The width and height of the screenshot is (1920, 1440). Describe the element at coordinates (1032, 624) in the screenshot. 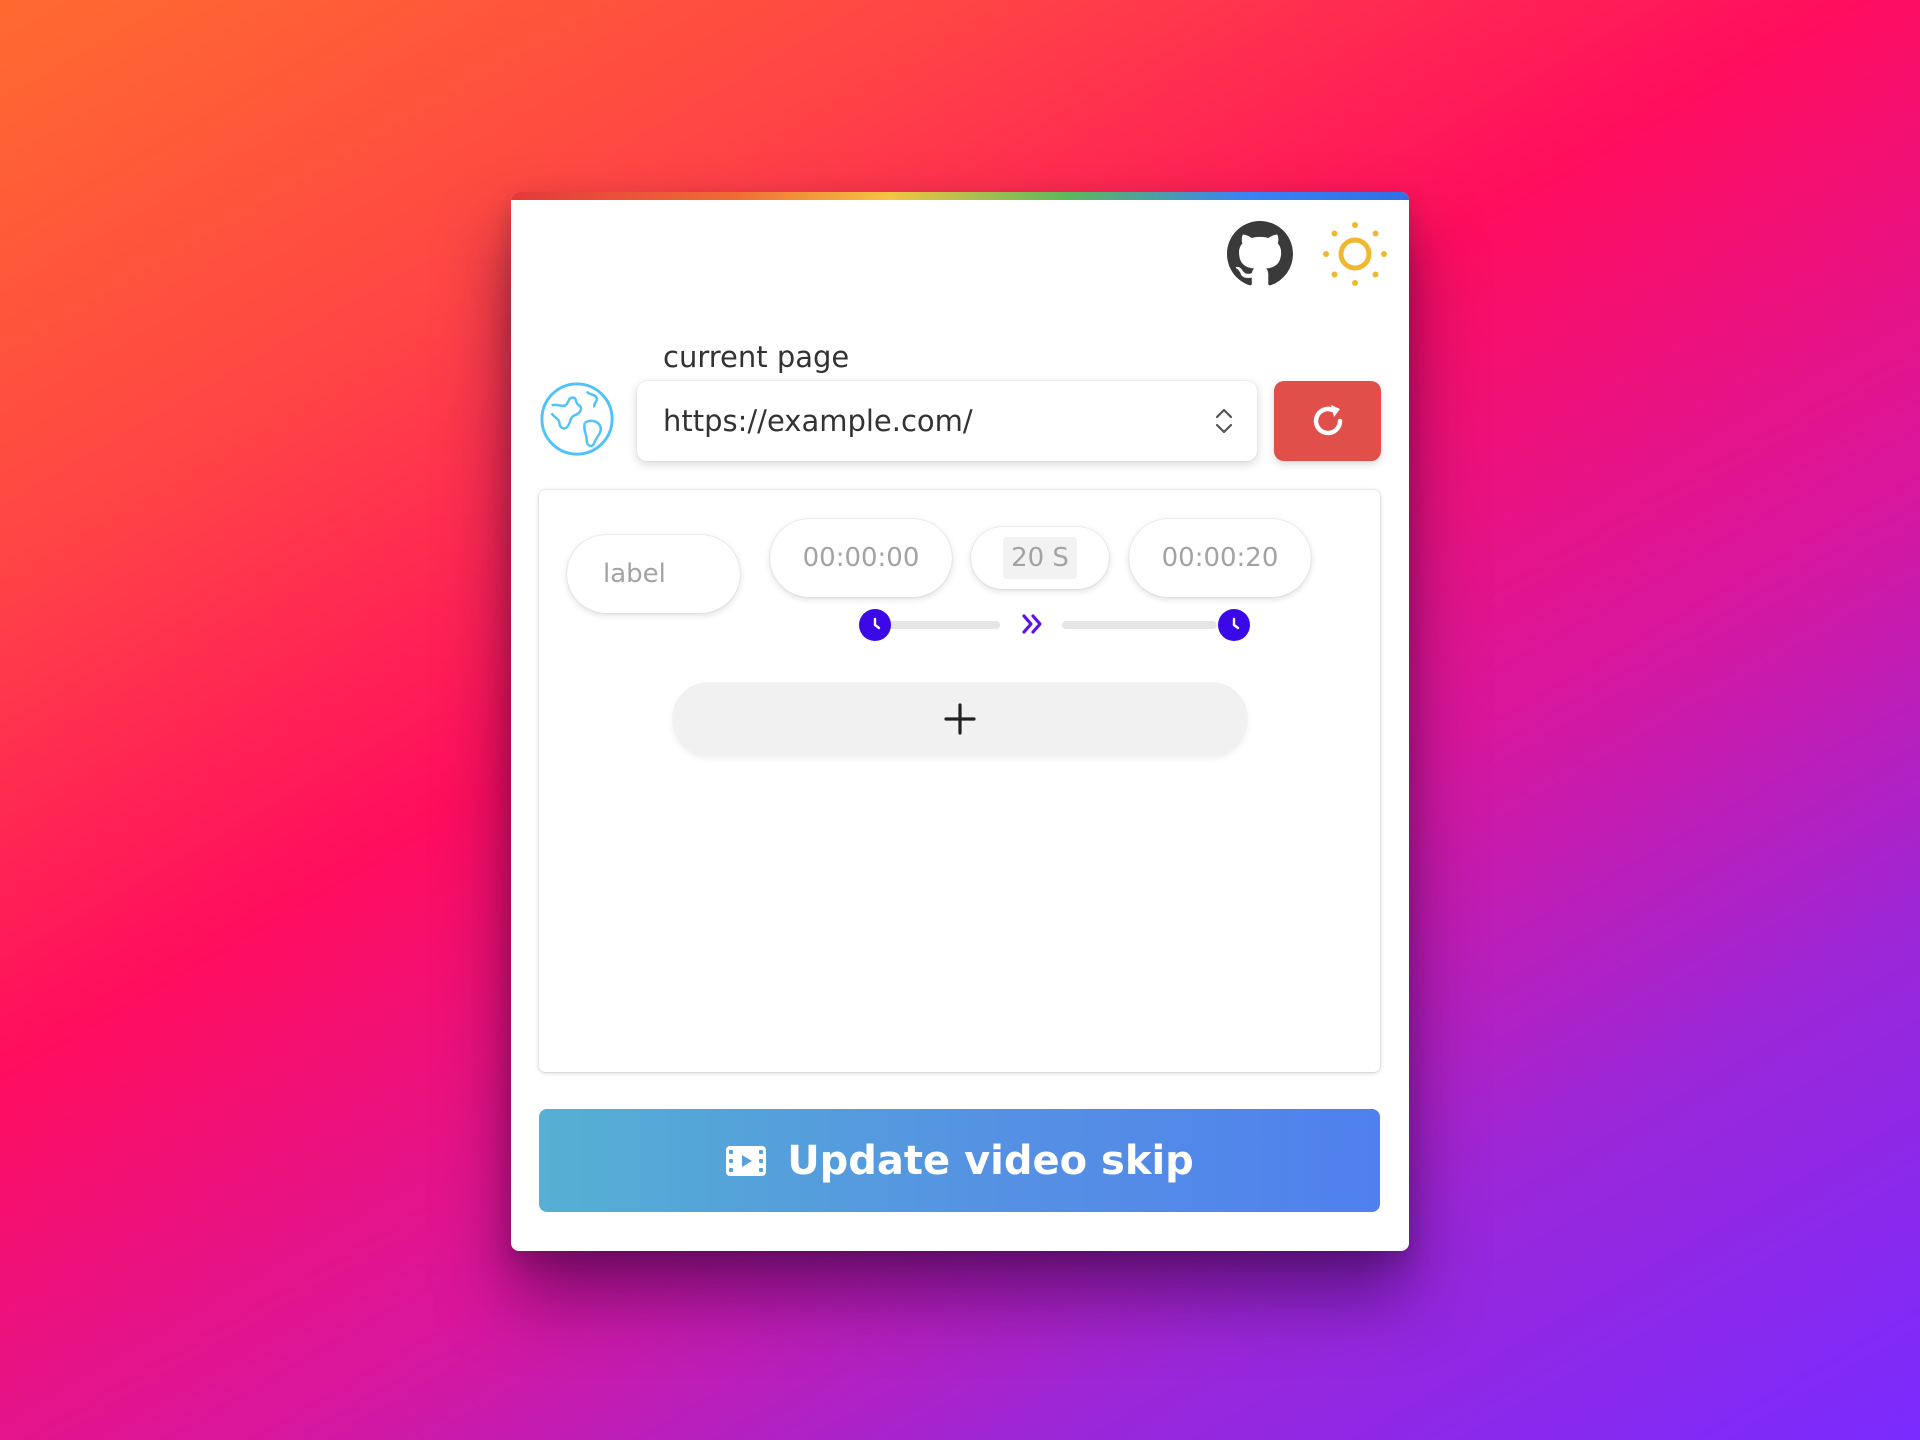

I see `double-chevron-right-icon` at that location.